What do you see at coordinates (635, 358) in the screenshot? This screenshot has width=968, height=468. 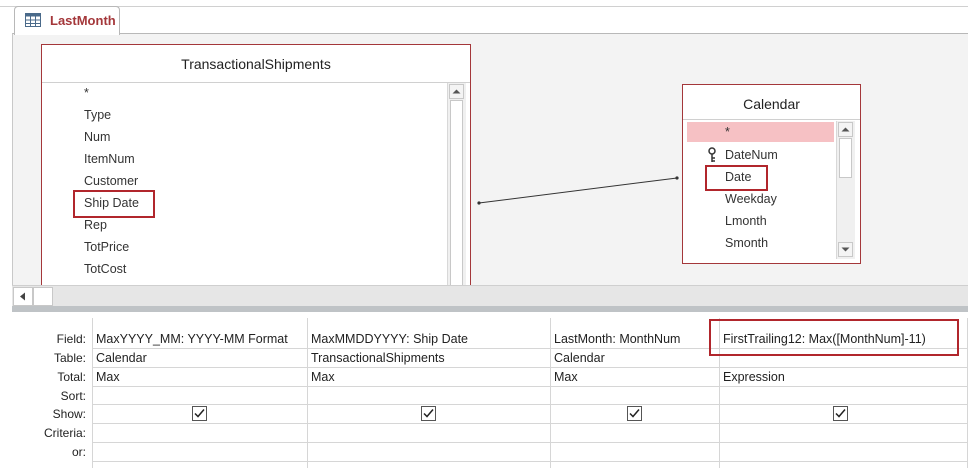 I see `column-3-table: Calendar` at bounding box center [635, 358].